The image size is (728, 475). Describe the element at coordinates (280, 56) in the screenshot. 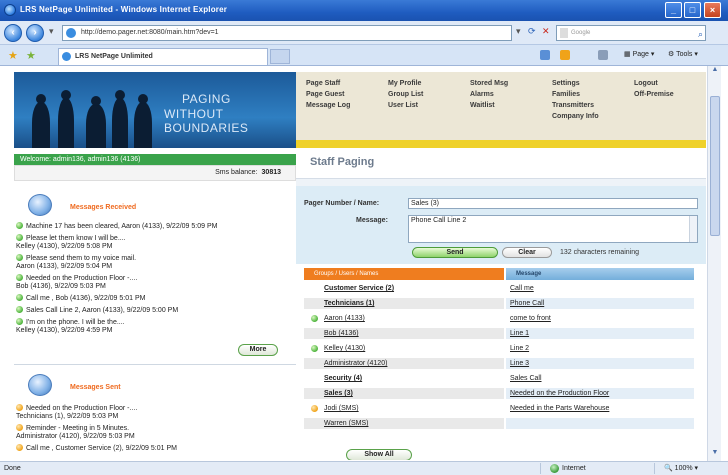

I see `new-tab-button` at that location.